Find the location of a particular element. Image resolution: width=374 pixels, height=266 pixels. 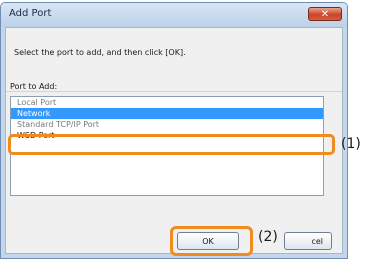

callout-label-1: (1) is located at coordinates (351, 144).